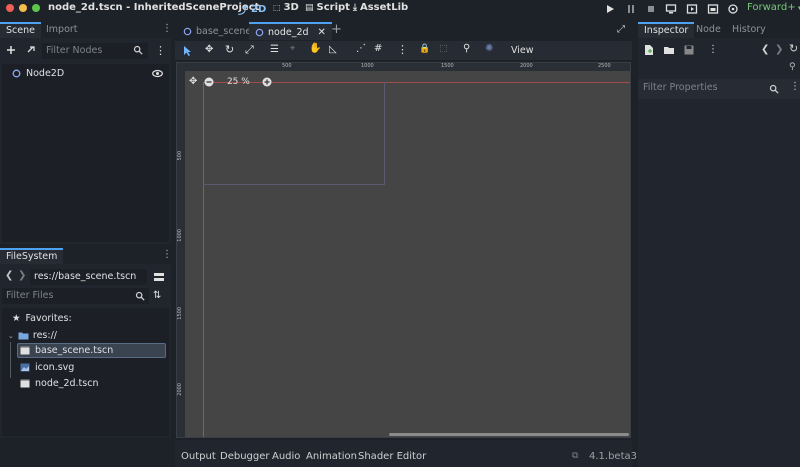 The height and width of the screenshot is (467, 800). What do you see at coordinates (522, 50) in the screenshot?
I see `view-menu-button: View` at bounding box center [522, 50].